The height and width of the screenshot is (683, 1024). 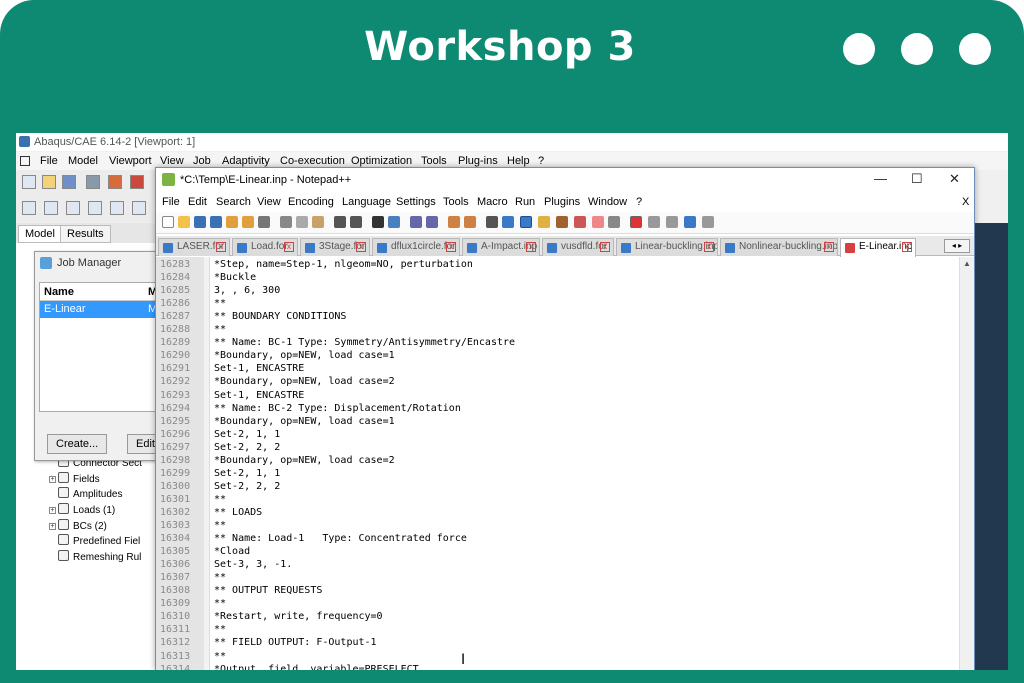 What do you see at coordinates (85, 234) in the screenshot?
I see `tab-results: Results` at bounding box center [85, 234].